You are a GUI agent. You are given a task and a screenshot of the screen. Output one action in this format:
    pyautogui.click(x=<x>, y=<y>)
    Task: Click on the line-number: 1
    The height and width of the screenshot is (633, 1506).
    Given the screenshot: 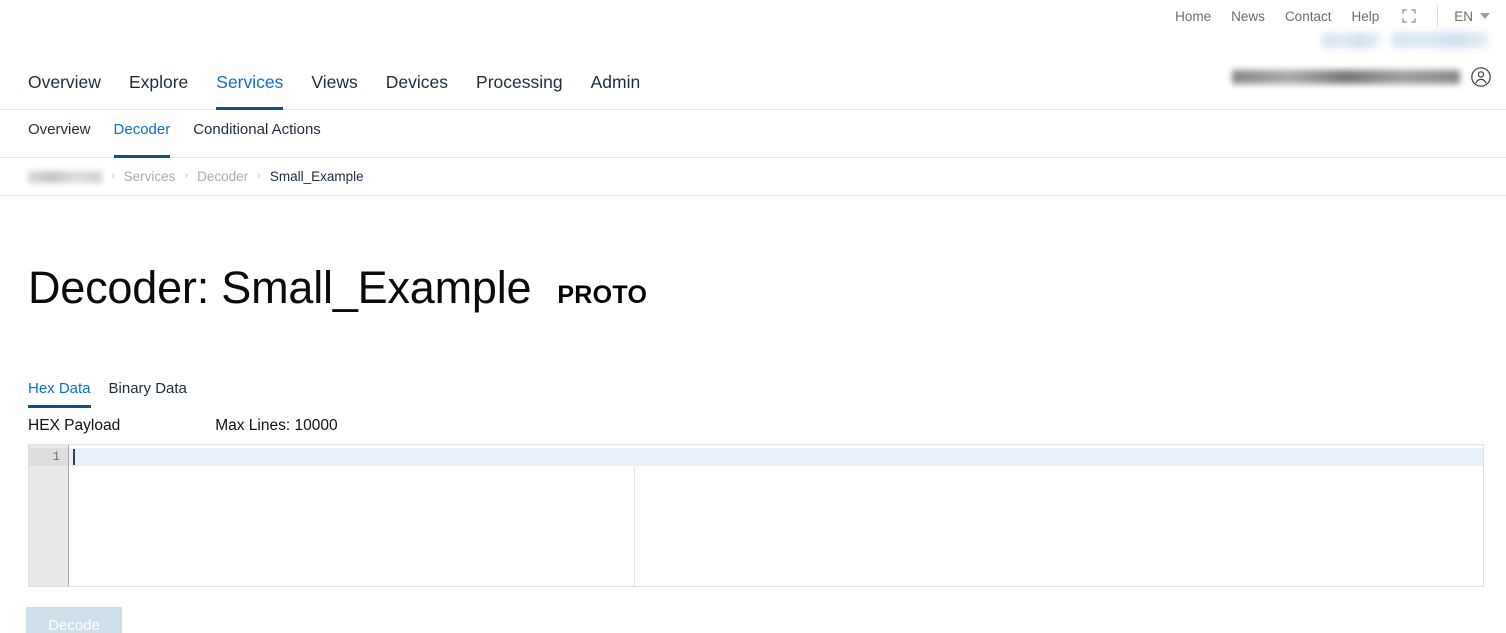 What is the action you would take?
    pyautogui.click(x=48, y=456)
    